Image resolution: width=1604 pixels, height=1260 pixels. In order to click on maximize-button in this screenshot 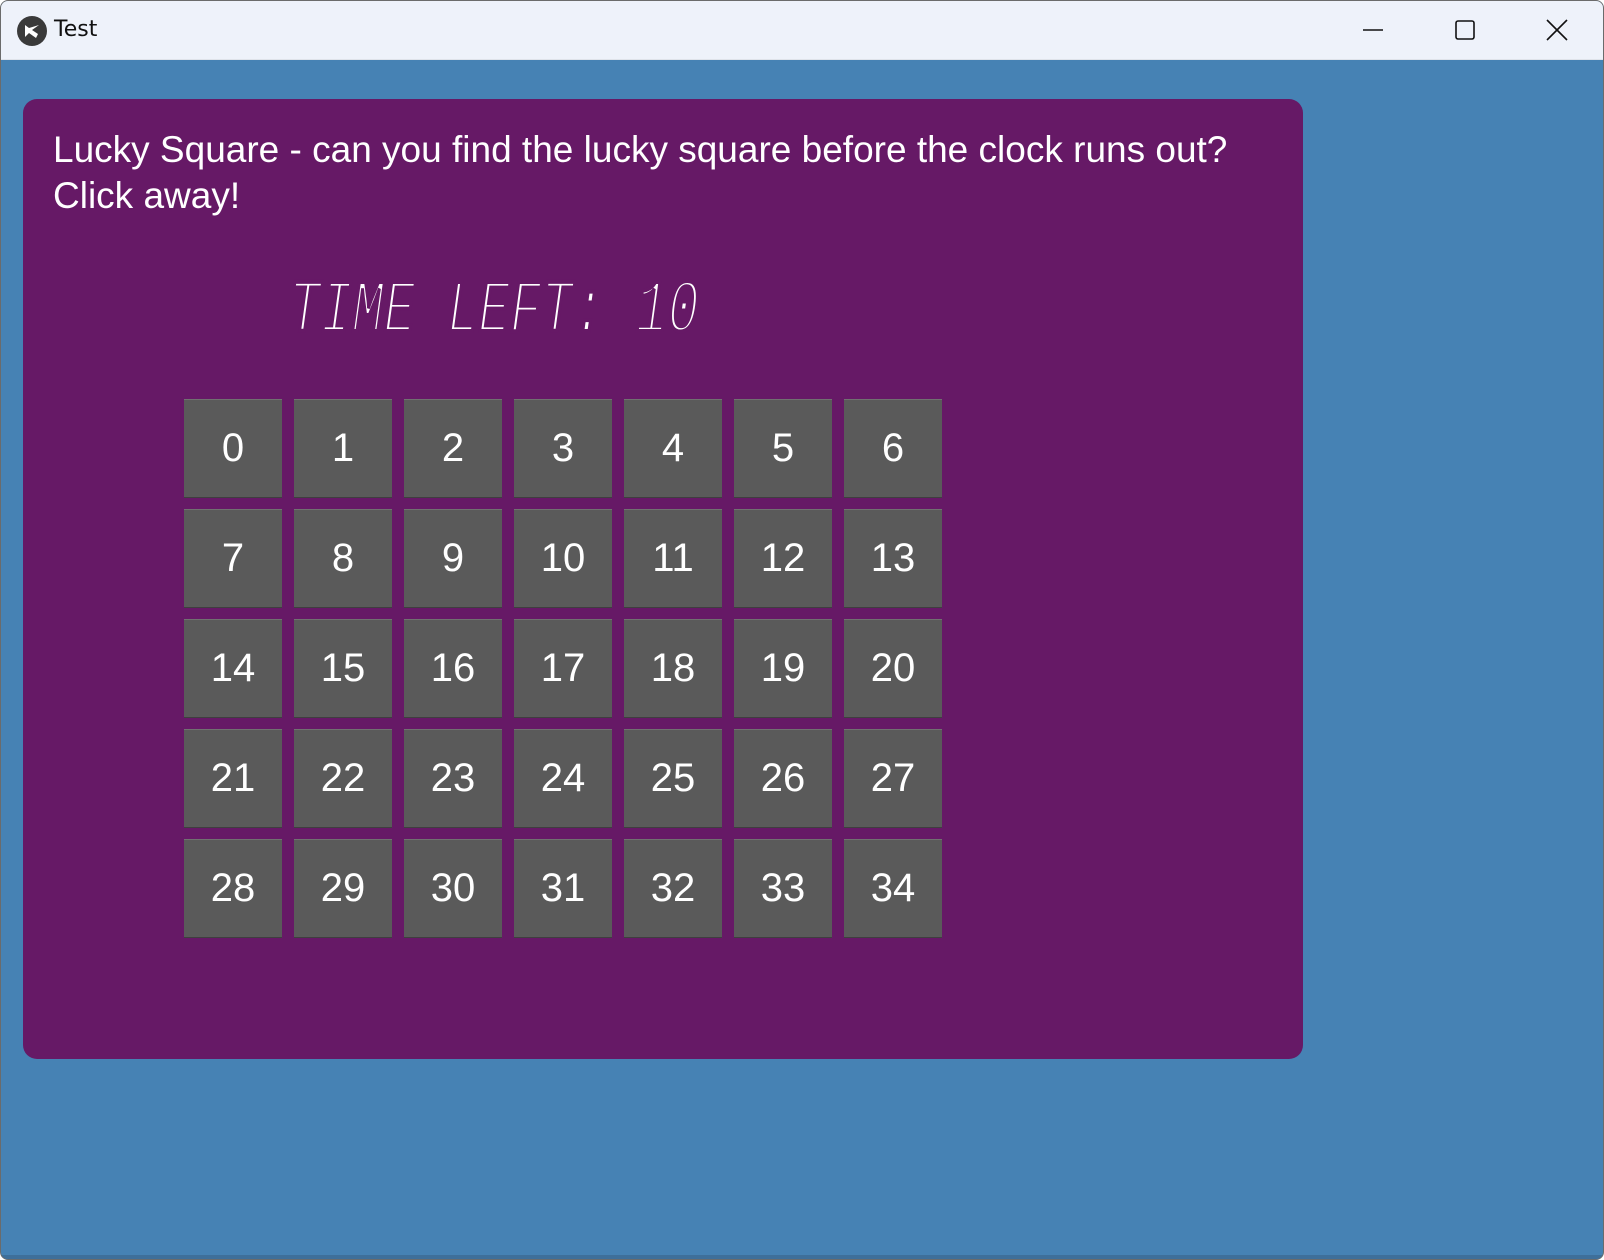, I will do `click(1465, 30)`.